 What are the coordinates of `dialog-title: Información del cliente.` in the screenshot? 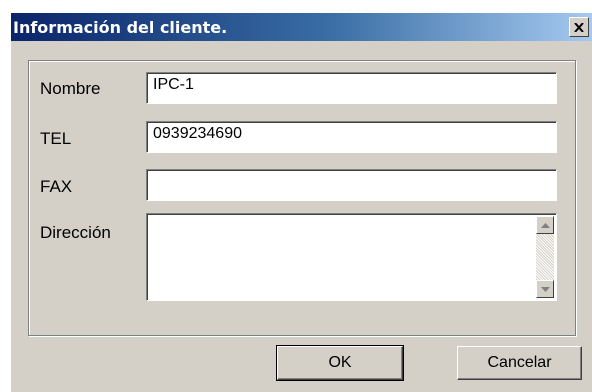 It's located at (120, 27).